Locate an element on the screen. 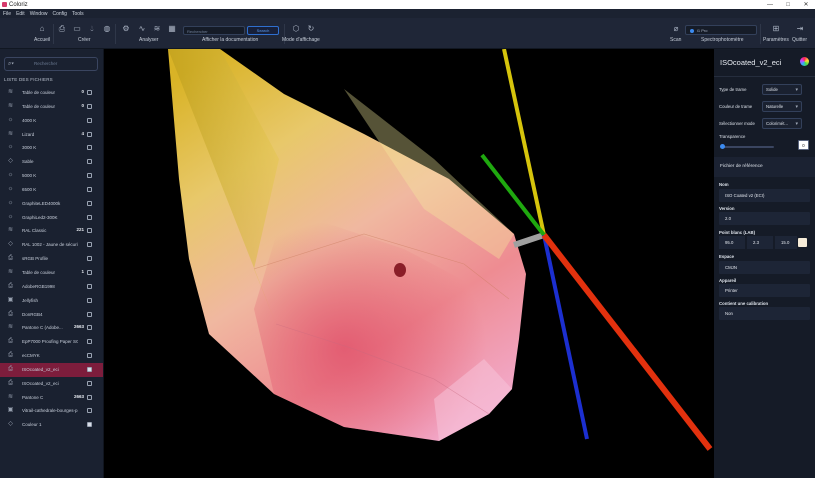 The height and width of the screenshot is (478, 815). scan-icon: ⌀ is located at coordinates (676, 29).